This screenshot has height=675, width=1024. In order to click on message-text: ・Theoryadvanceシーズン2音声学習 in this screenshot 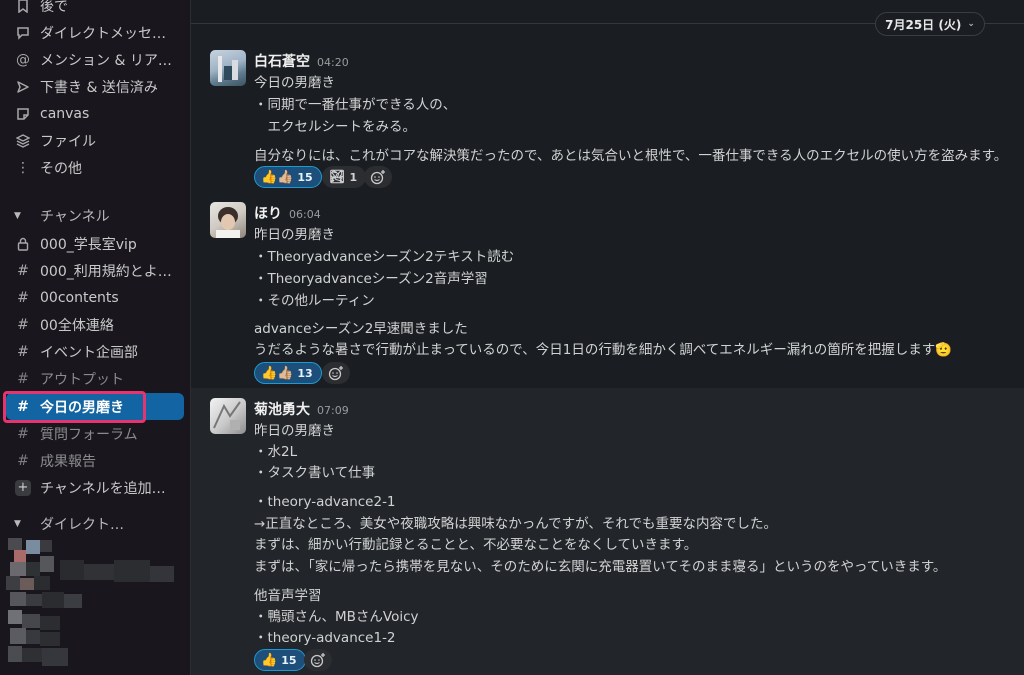, I will do `click(371, 279)`.